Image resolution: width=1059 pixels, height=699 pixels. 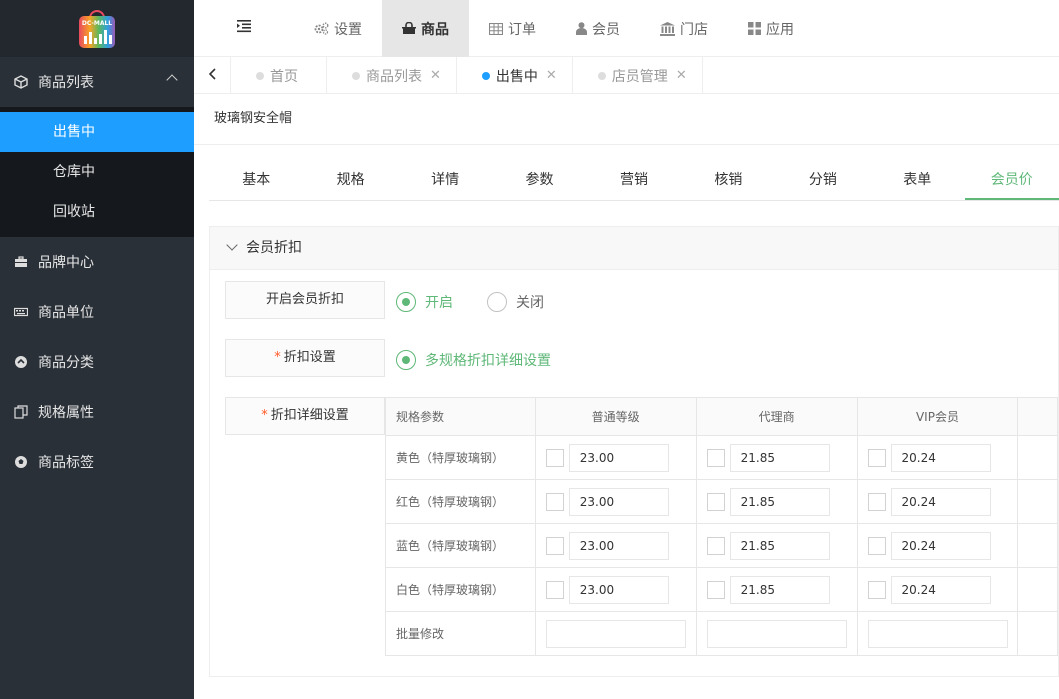 I want to click on enable-discount-label: 开启会员折扣, so click(x=305, y=300).